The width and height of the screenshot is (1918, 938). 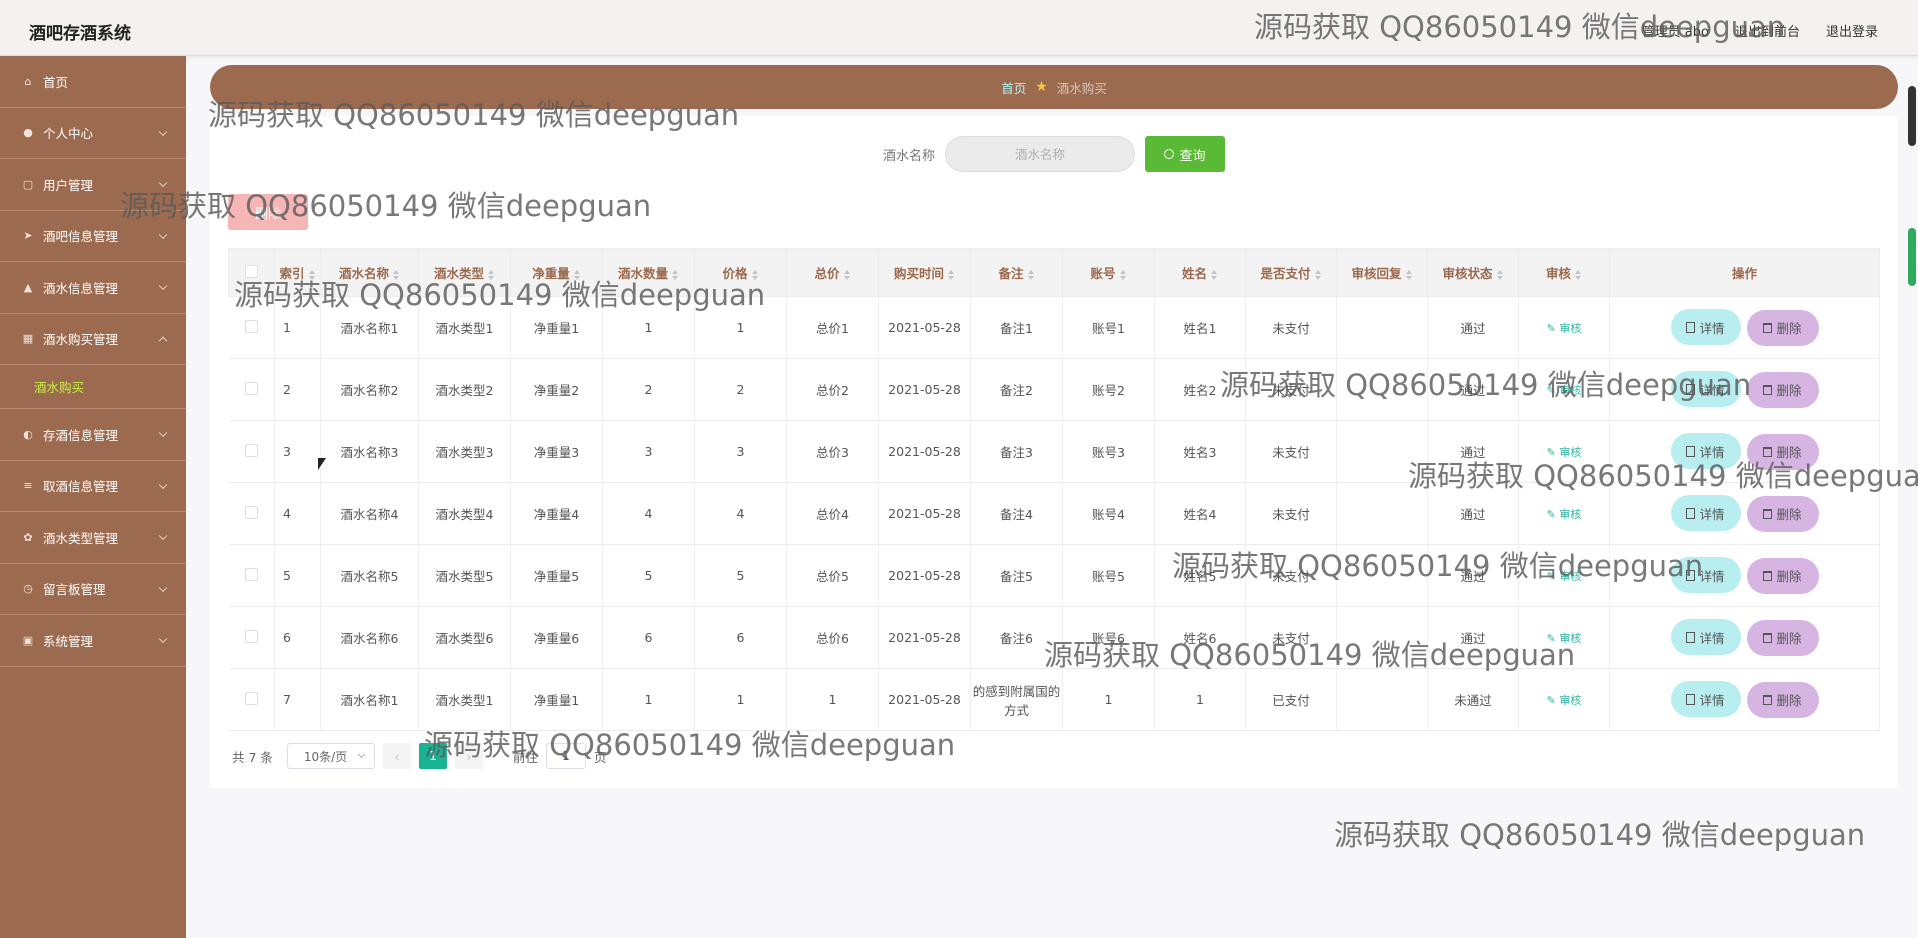 I want to click on column-header: 购买时间, so click(x=924, y=272).